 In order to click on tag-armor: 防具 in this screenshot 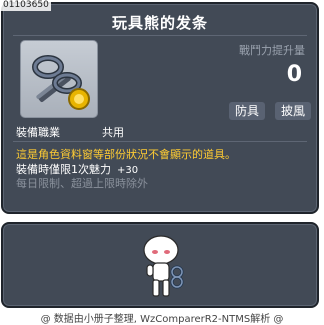, I will do `click(247, 111)`.